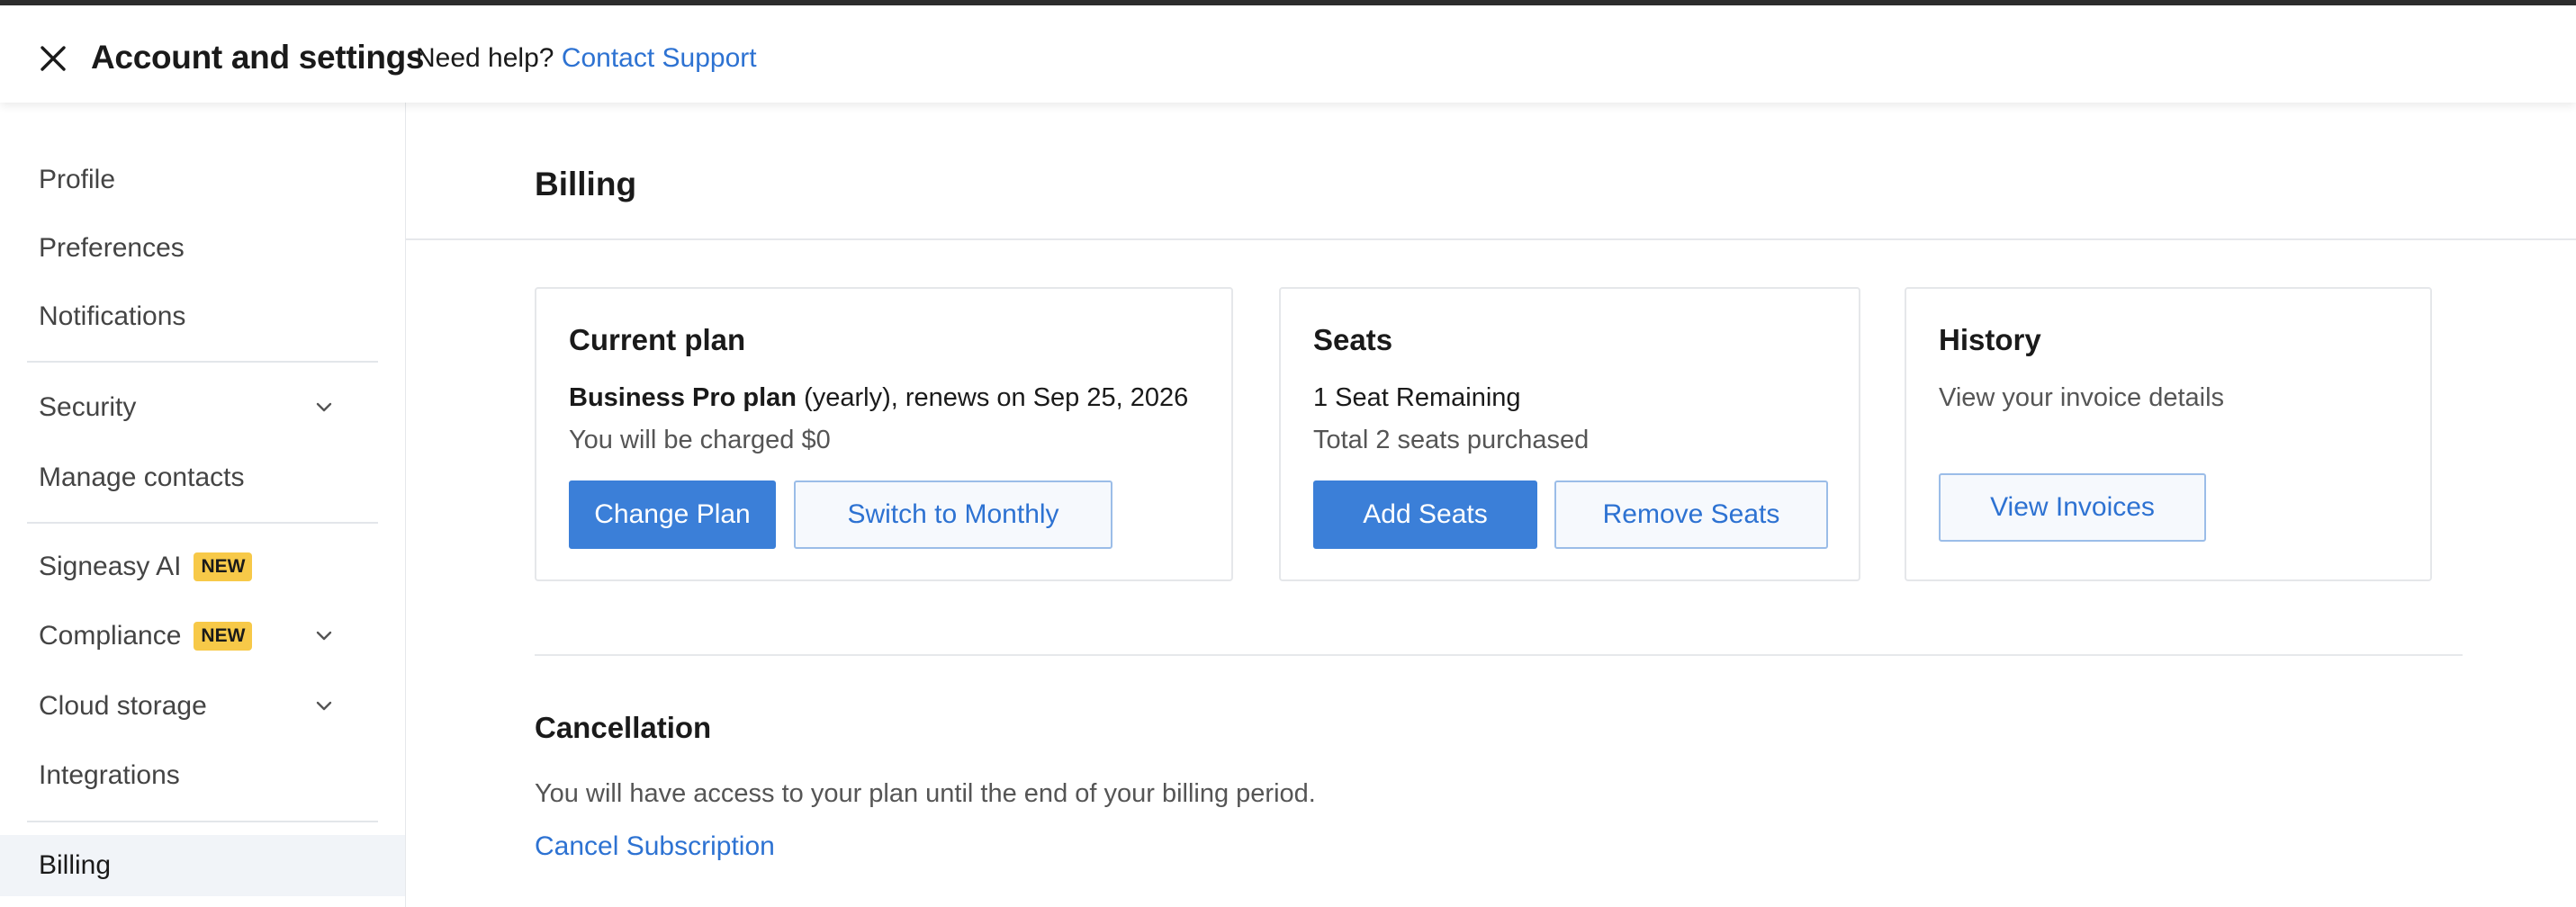 The height and width of the screenshot is (907, 2576). I want to click on sidebar-item-preferences: Preferences, so click(202, 249).